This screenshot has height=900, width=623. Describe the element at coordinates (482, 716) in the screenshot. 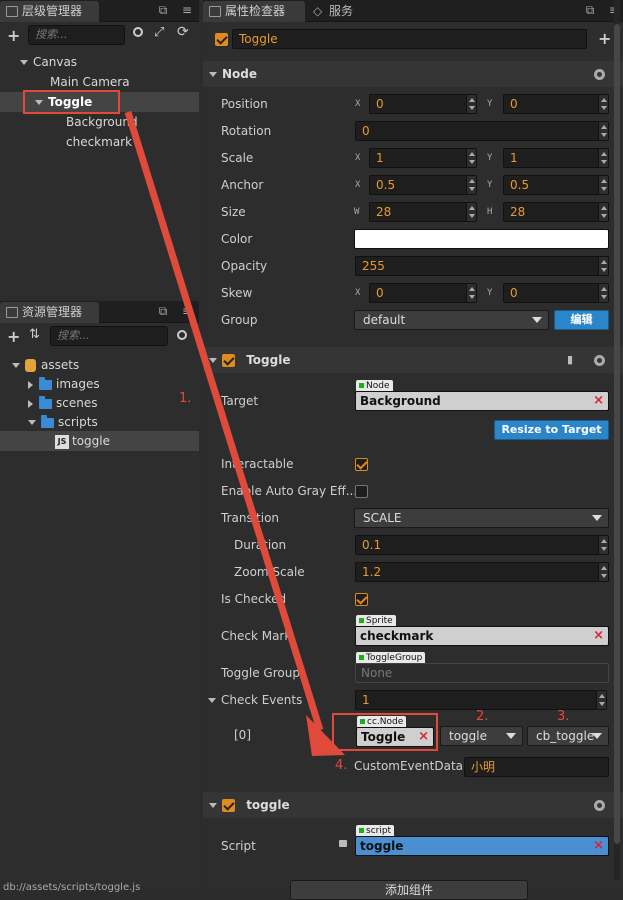

I see `annotation-2: 2.` at that location.